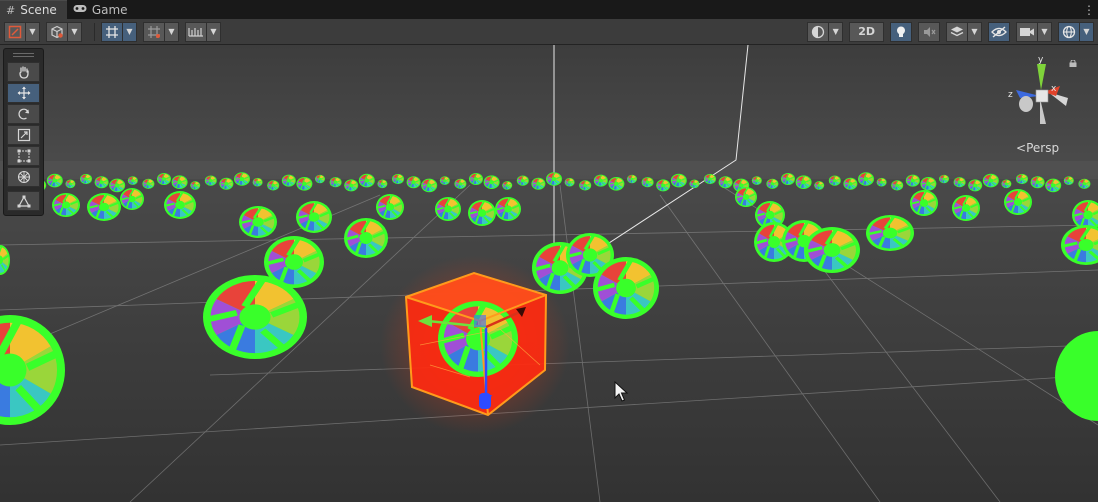 The width and height of the screenshot is (1098, 502). I want to click on 2d-mode-toggle: 2D, so click(866, 31).